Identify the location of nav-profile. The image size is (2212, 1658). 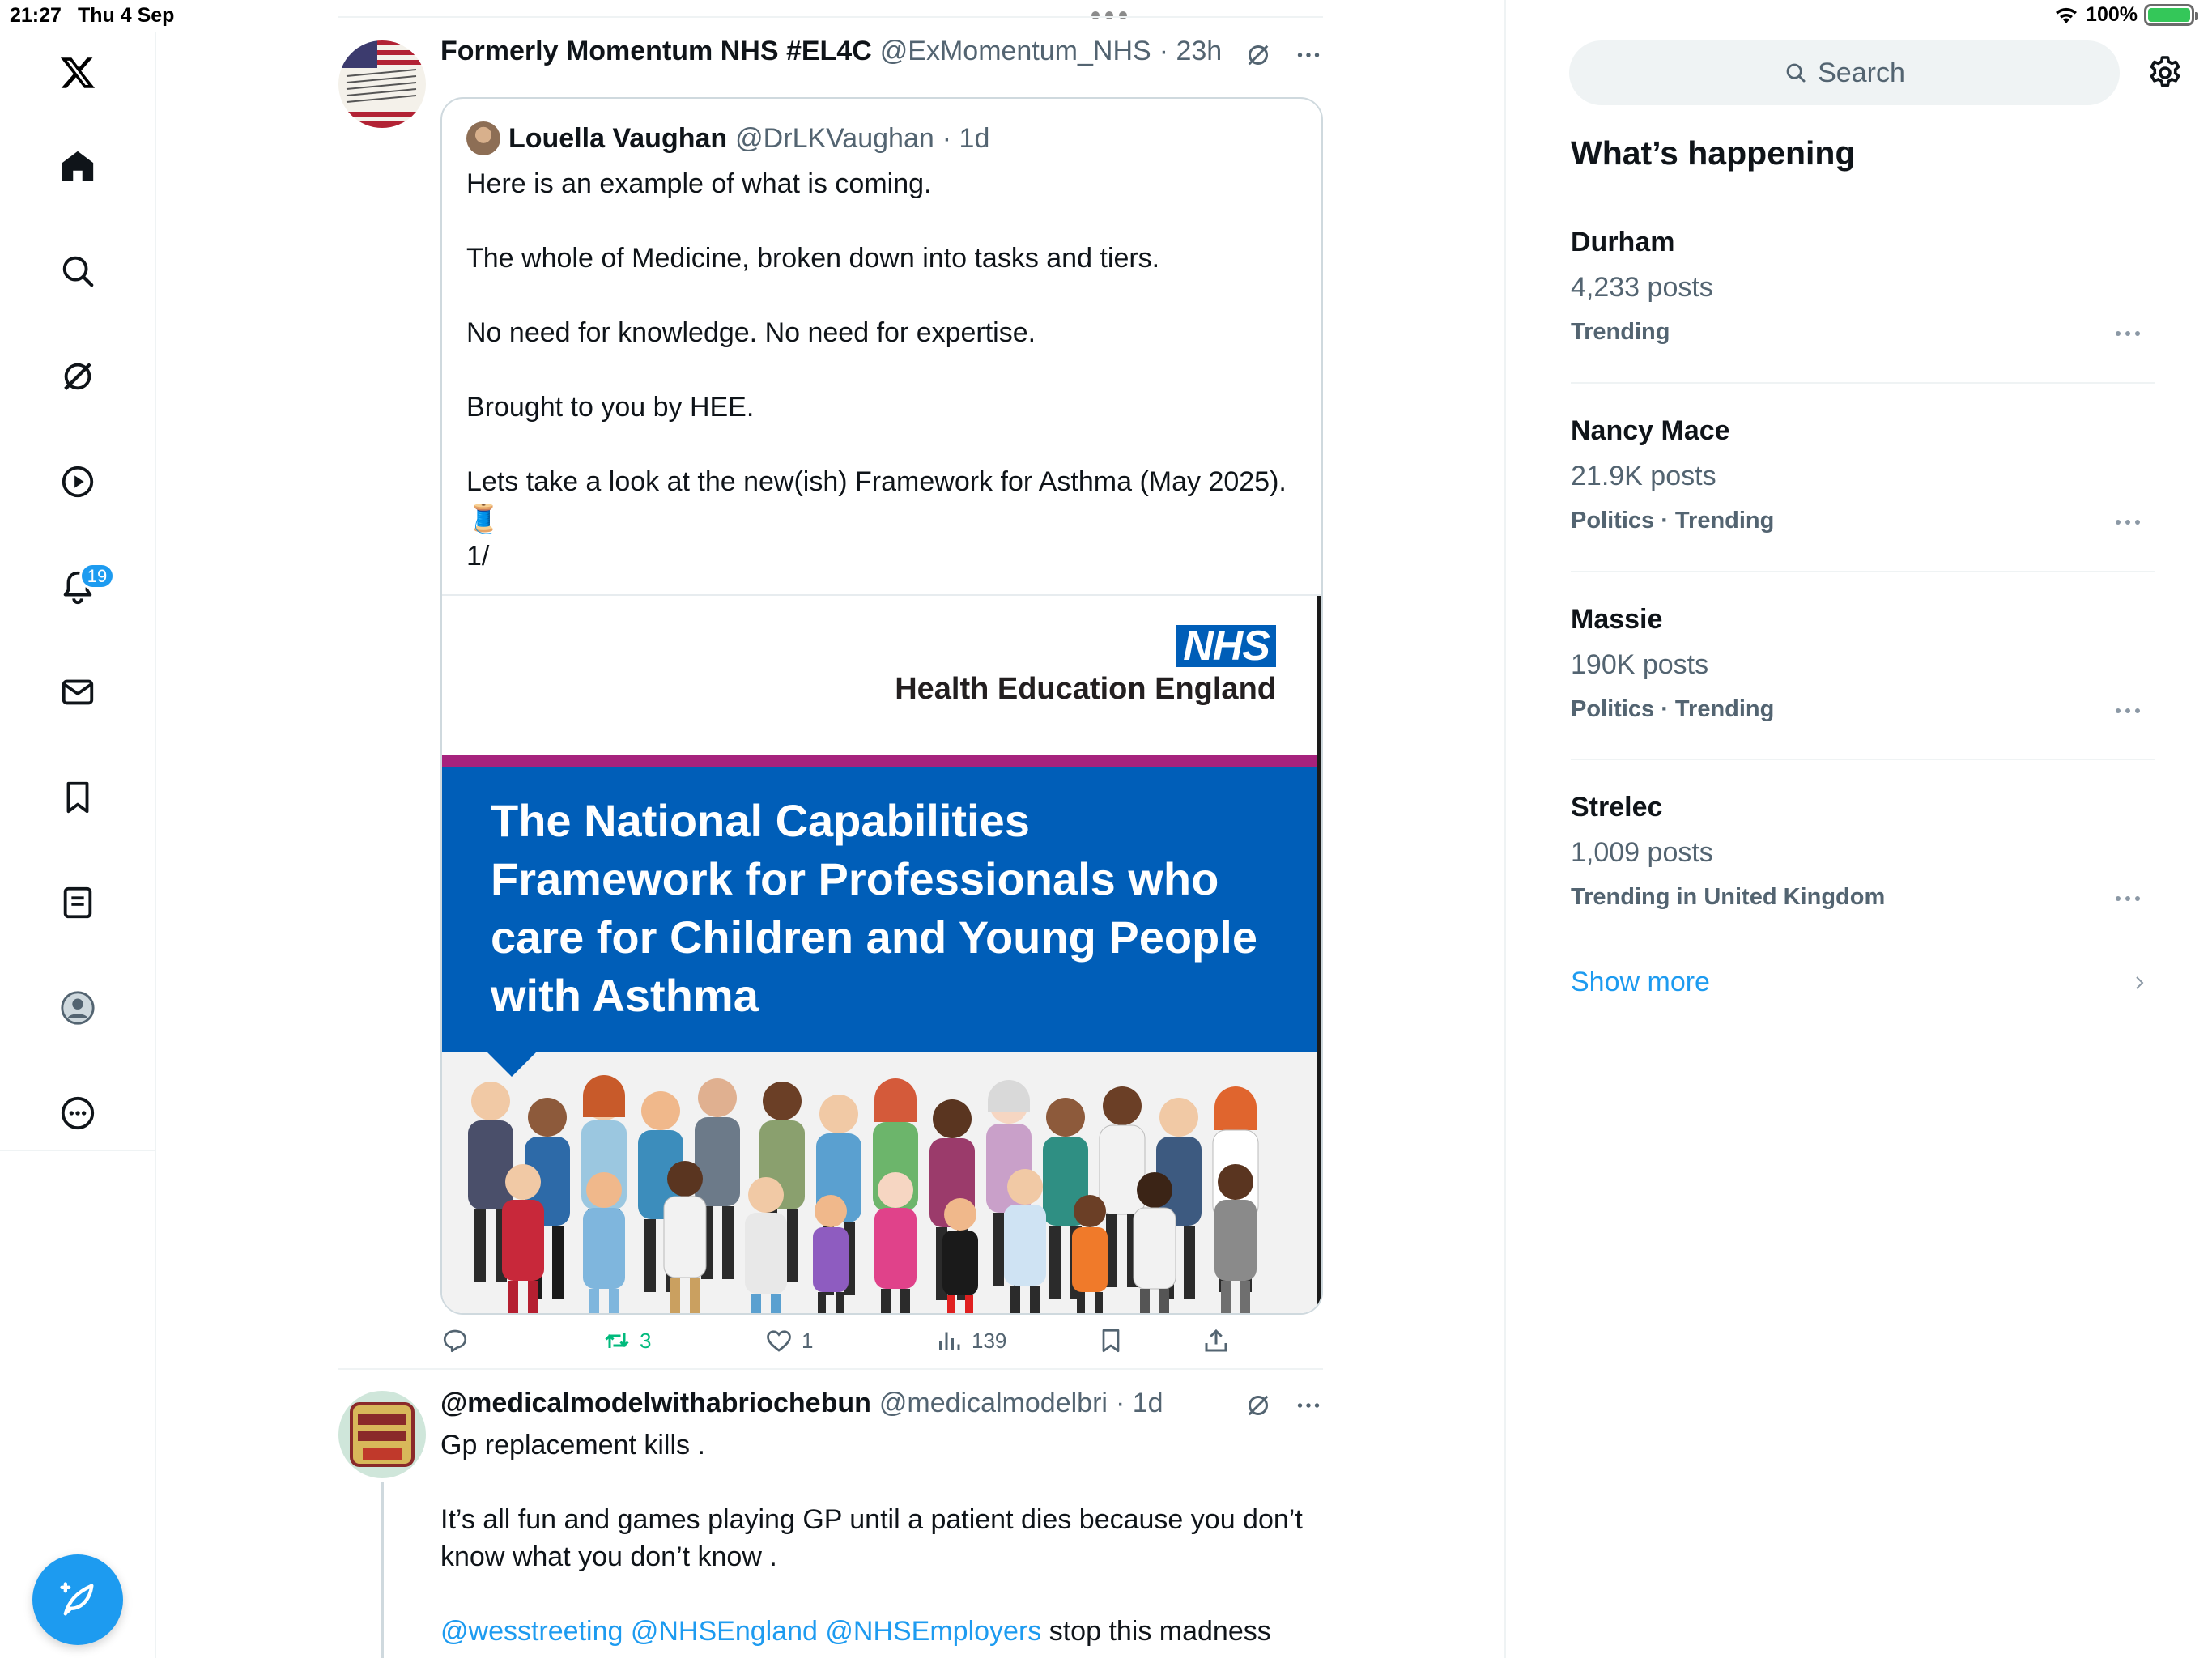
(77, 1008).